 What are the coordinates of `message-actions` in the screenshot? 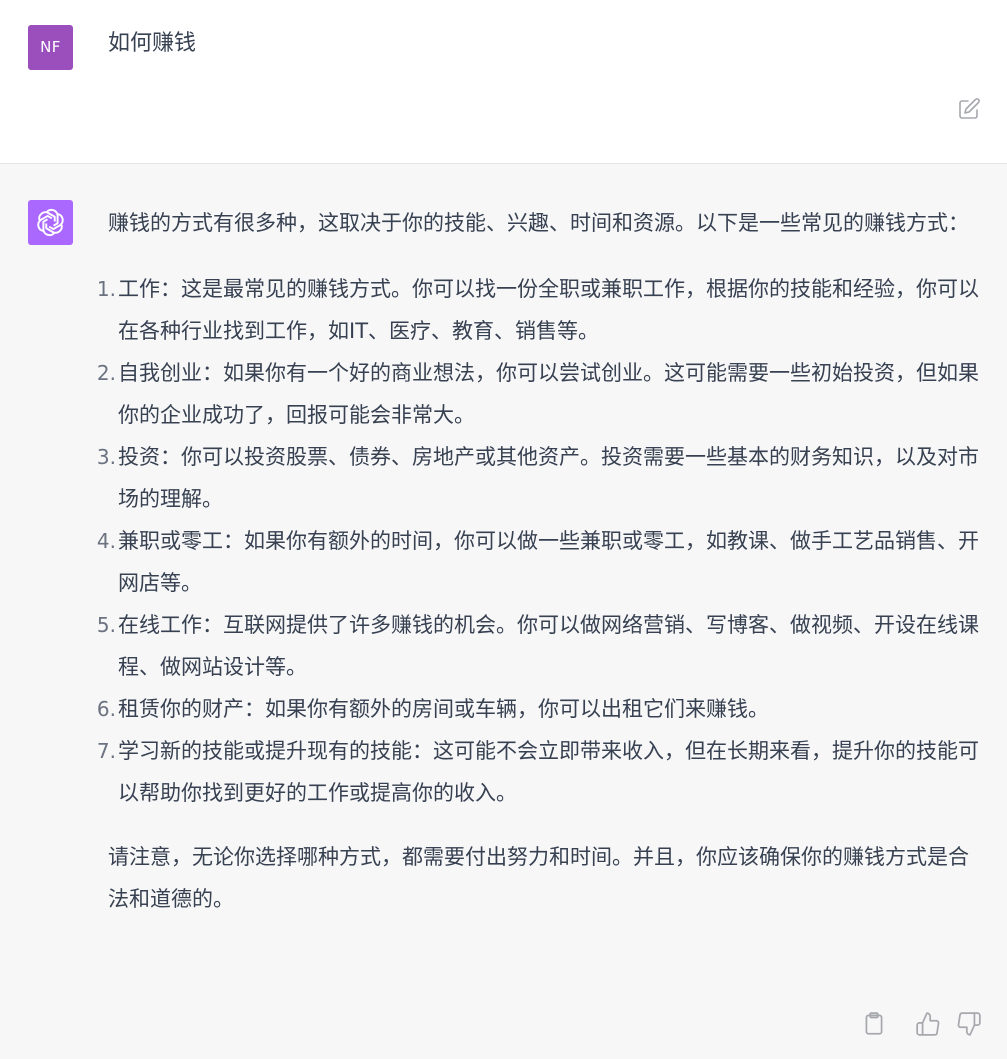 It's located at (503, 1025).